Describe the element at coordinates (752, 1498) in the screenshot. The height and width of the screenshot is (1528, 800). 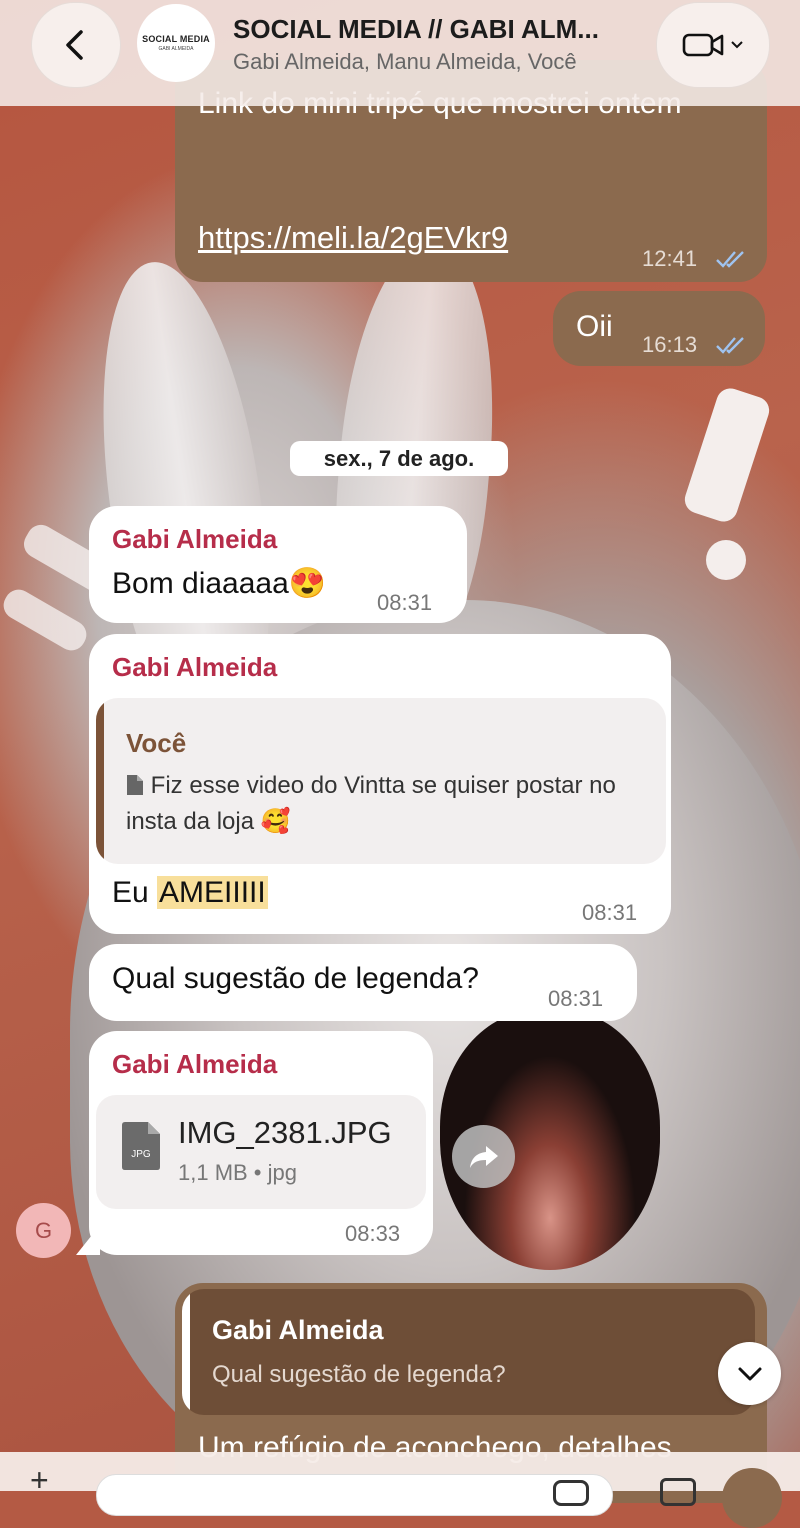
I see `microphone-button` at that location.